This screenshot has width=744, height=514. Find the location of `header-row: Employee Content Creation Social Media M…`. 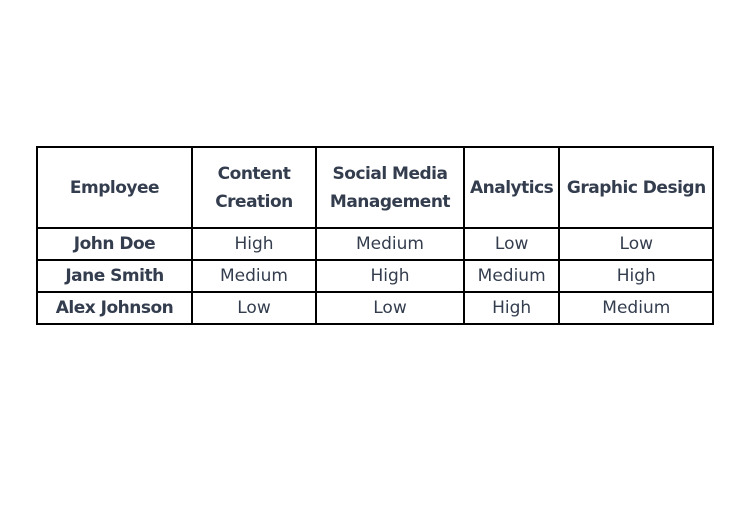

header-row: Employee Content Creation Social Media M… is located at coordinates (375, 187).